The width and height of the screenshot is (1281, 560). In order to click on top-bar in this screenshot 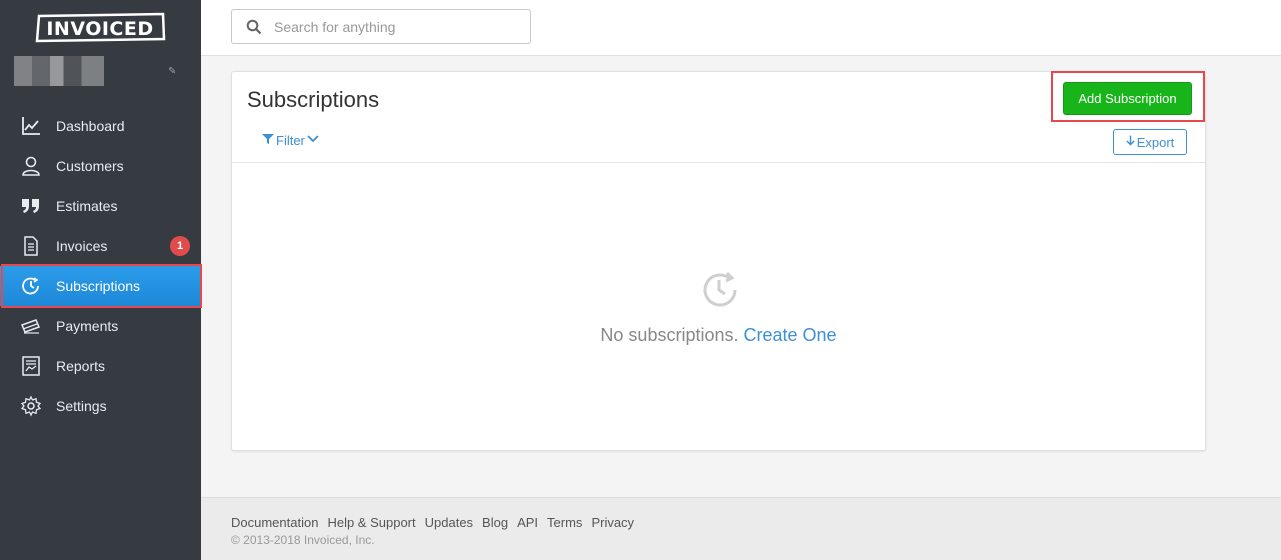, I will do `click(741, 28)`.